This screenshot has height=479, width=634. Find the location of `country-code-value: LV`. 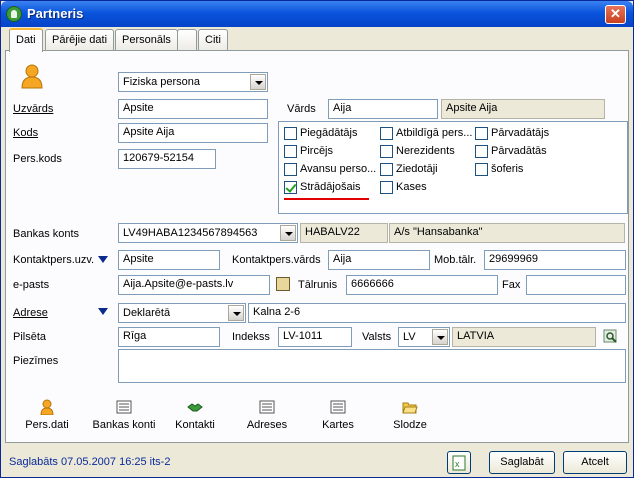

country-code-value: LV is located at coordinates (409, 337).